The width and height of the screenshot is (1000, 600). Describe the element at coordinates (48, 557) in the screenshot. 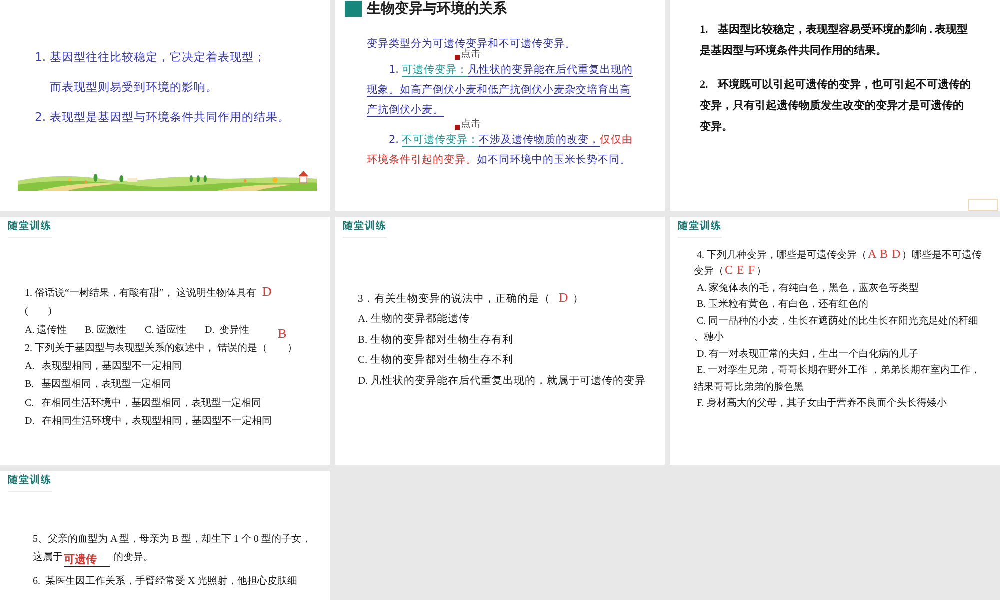

I see `question-text: 这属于` at that location.